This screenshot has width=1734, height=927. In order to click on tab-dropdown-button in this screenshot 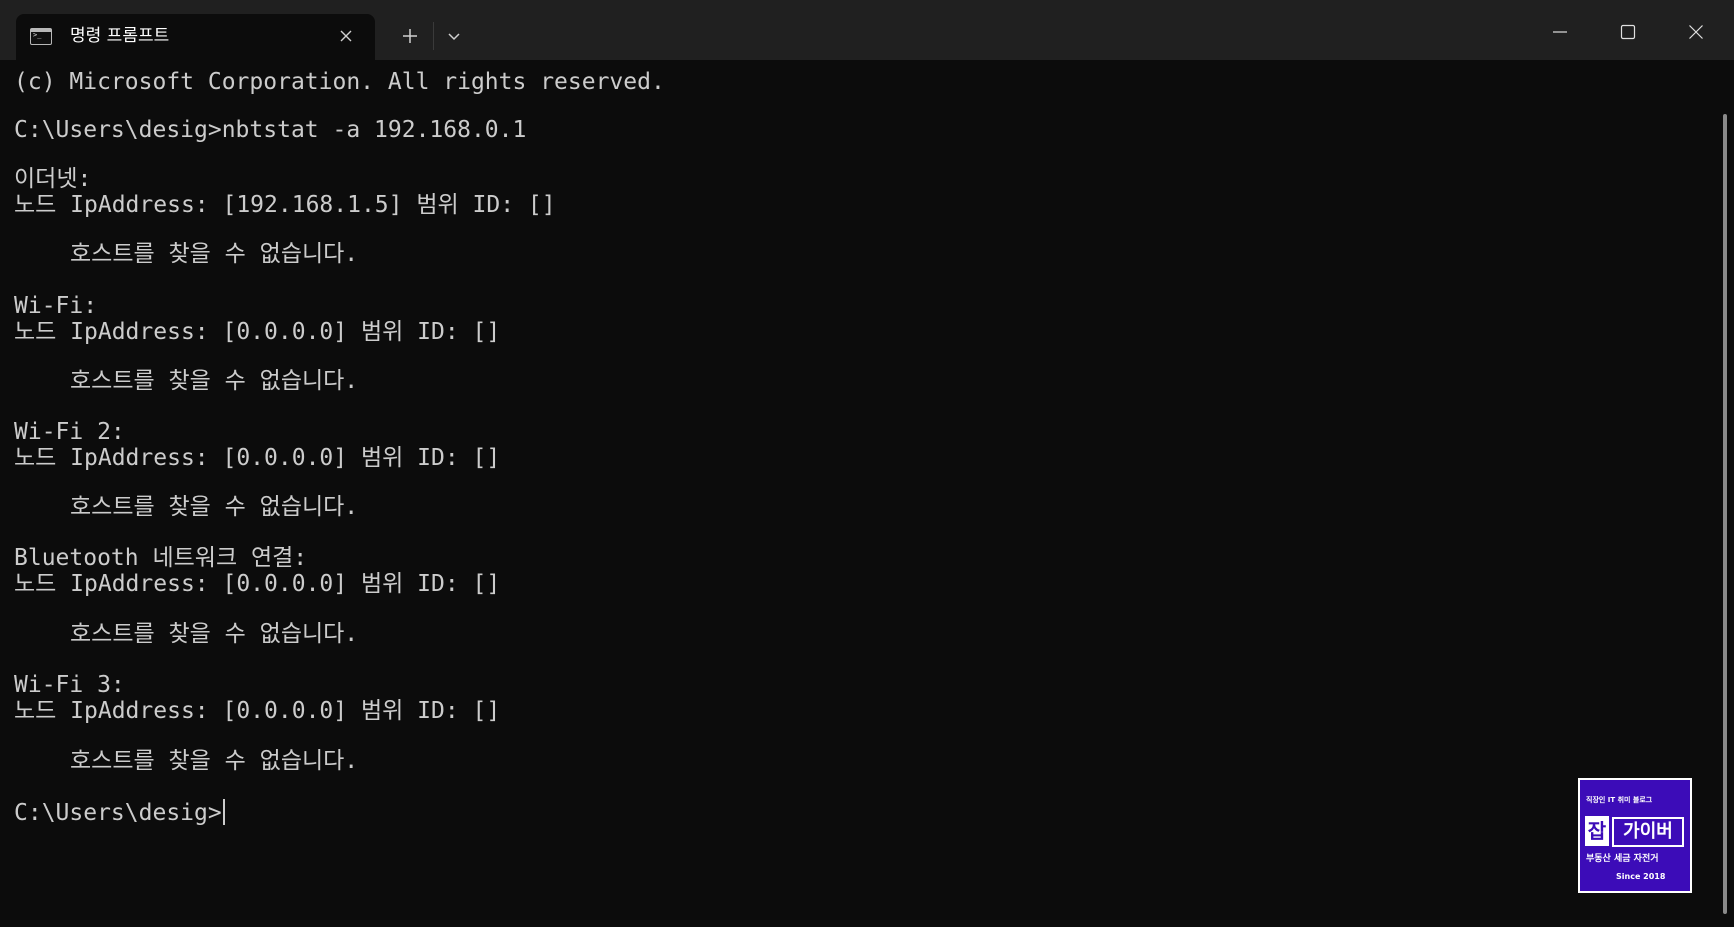, I will do `click(454, 36)`.